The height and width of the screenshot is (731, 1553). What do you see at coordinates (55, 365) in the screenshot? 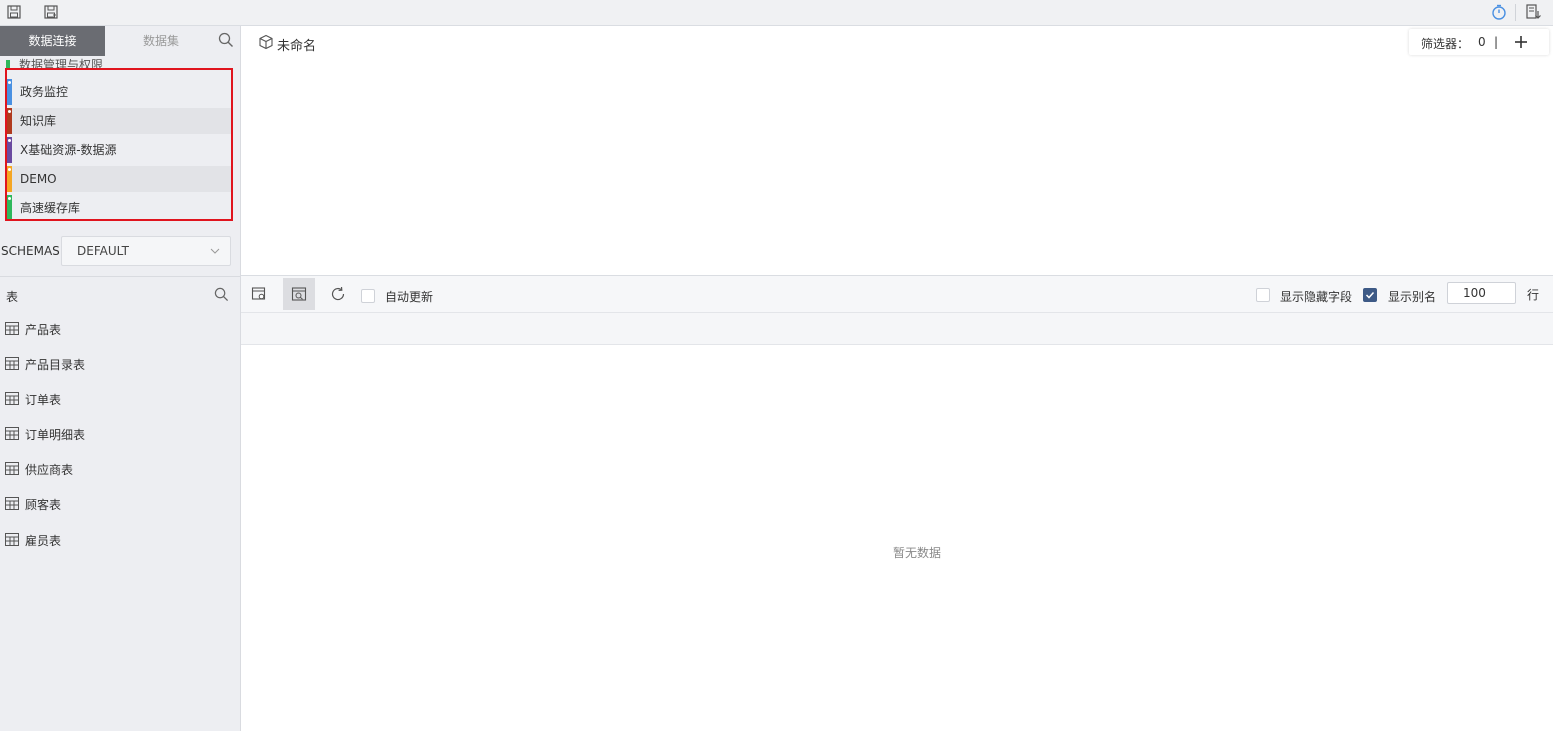
I see `table-item-label: 产品目录表` at bounding box center [55, 365].